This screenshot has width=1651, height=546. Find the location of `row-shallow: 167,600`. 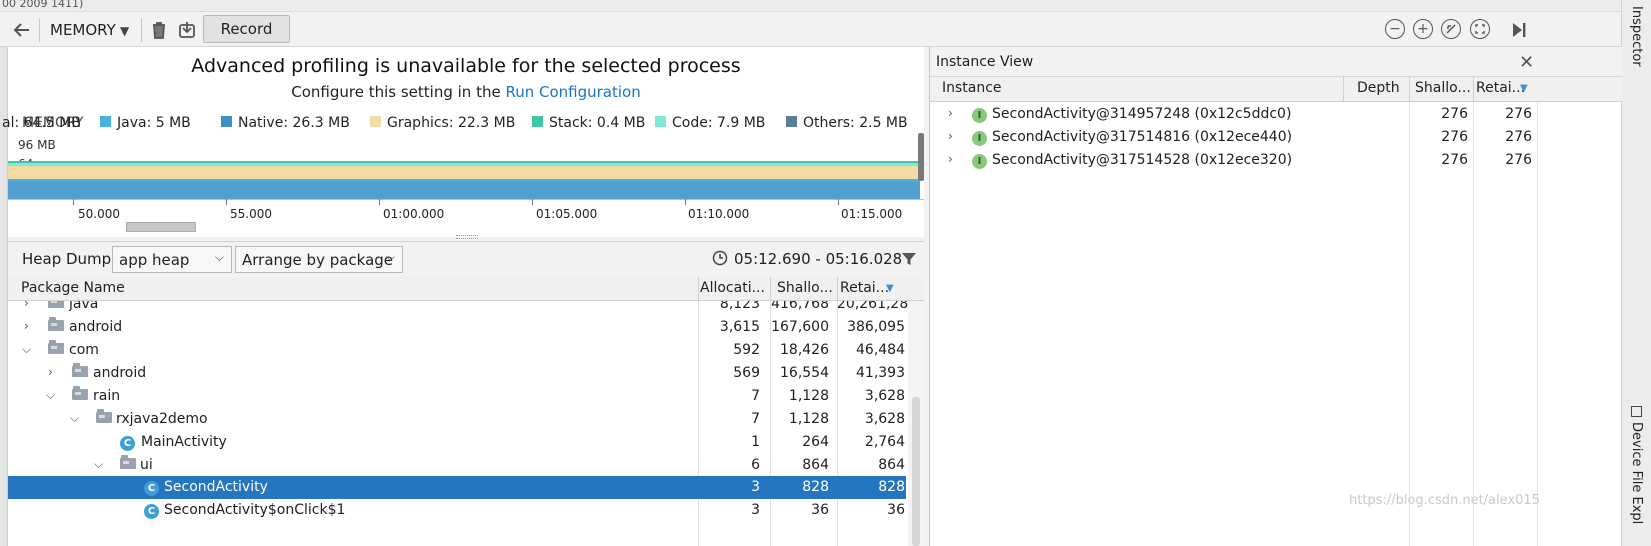

row-shallow: 167,600 is located at coordinates (800, 327).